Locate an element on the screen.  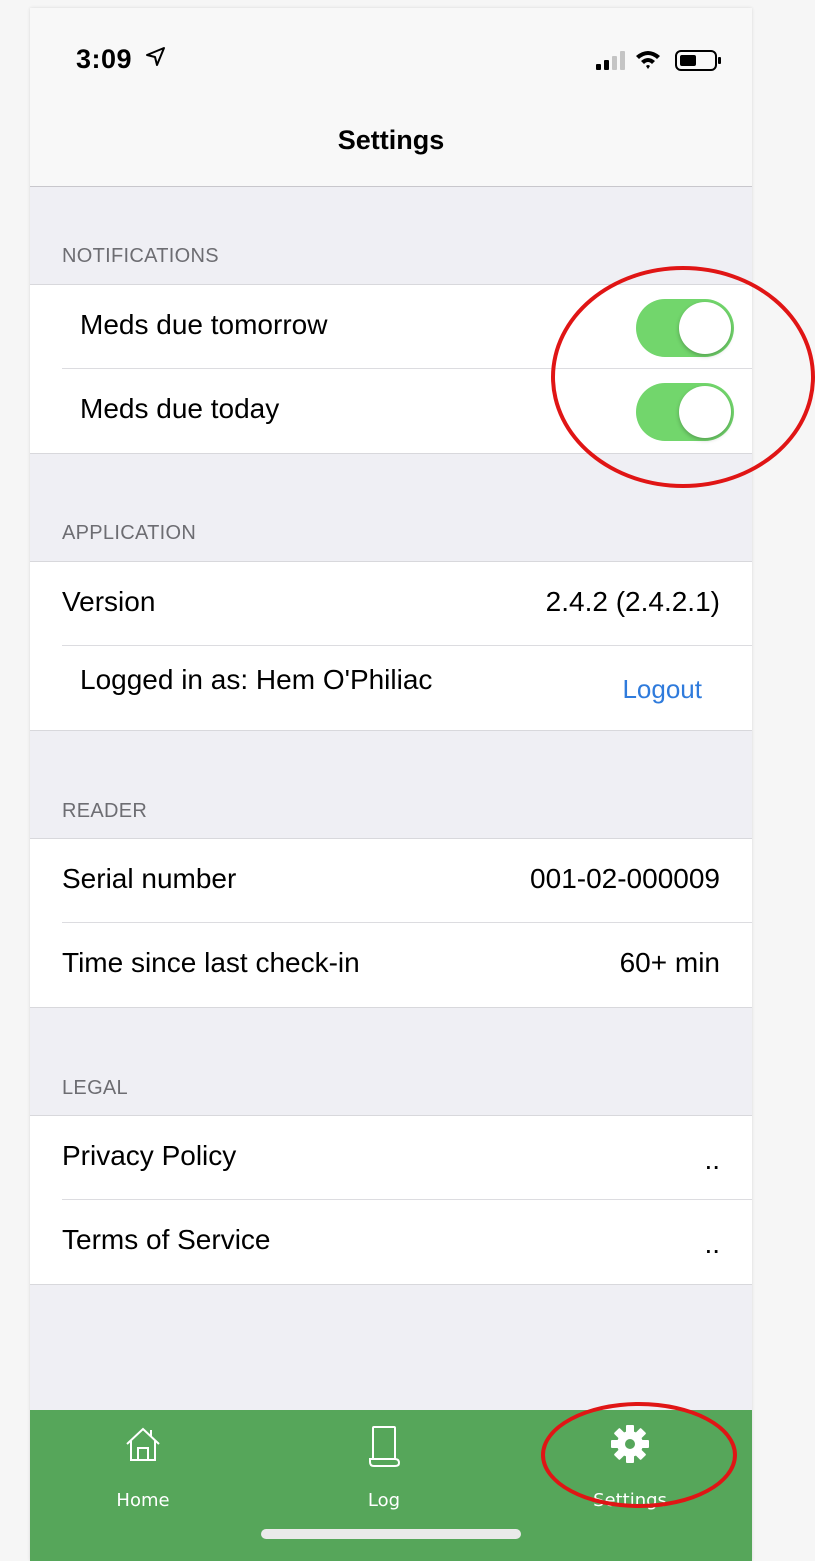
location-arrow-icon is located at coordinates (155, 59).